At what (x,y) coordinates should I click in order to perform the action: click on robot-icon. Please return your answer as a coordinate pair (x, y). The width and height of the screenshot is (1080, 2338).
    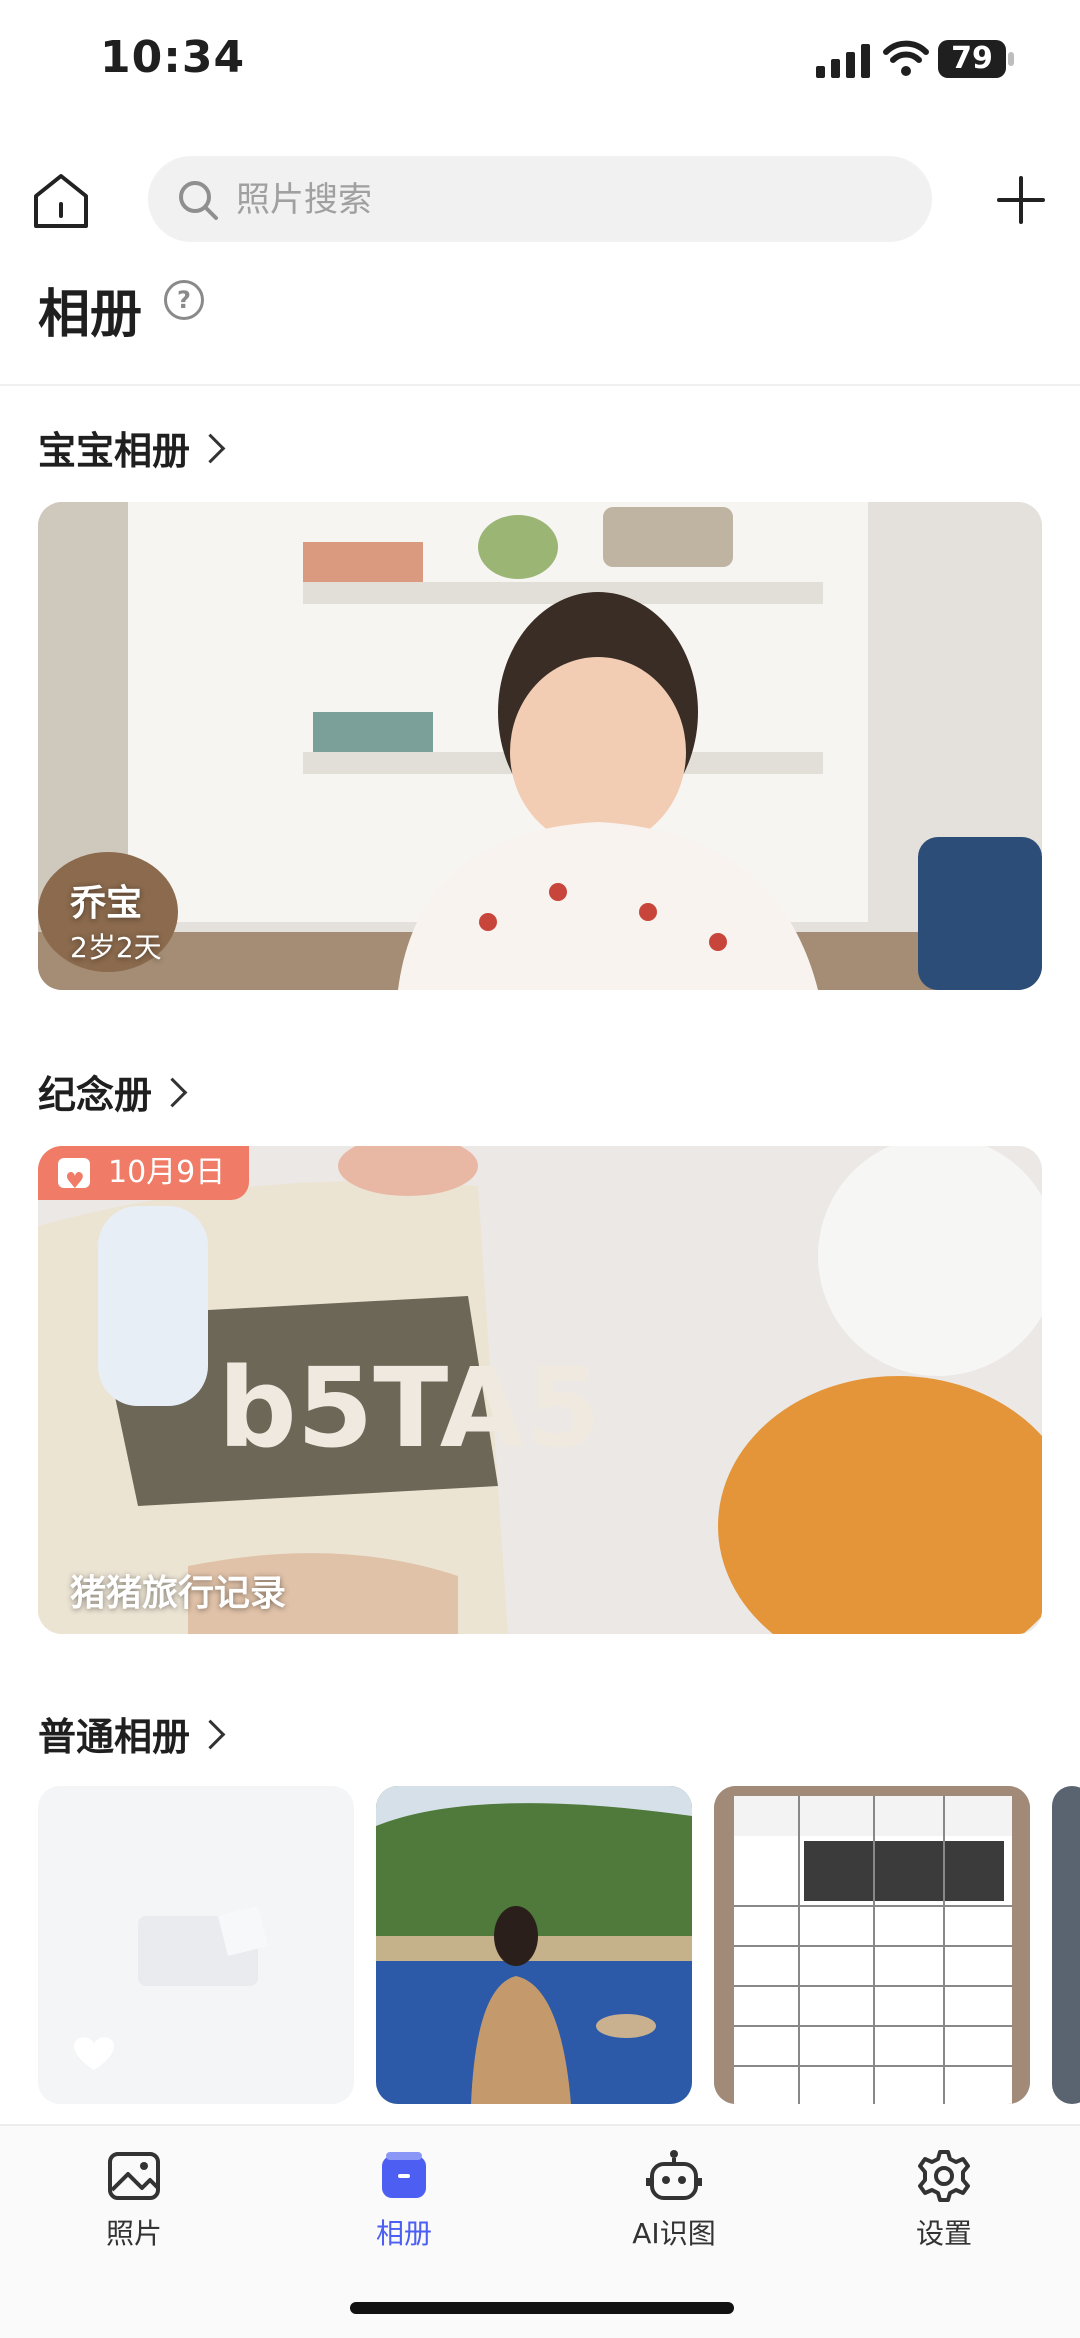
    Looking at the image, I should click on (674, 2175).